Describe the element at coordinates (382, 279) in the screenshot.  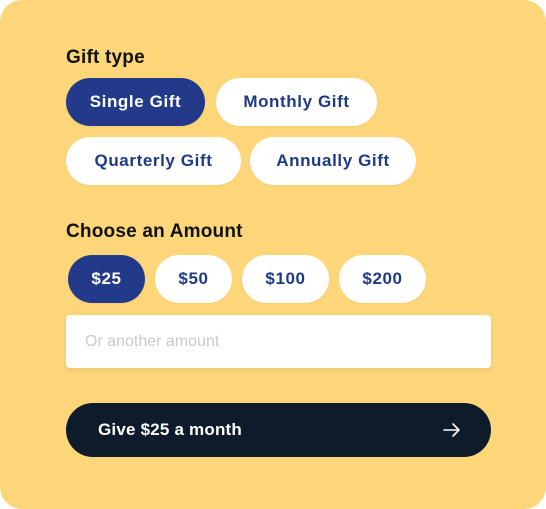
I see `amount-200-button: $200` at that location.